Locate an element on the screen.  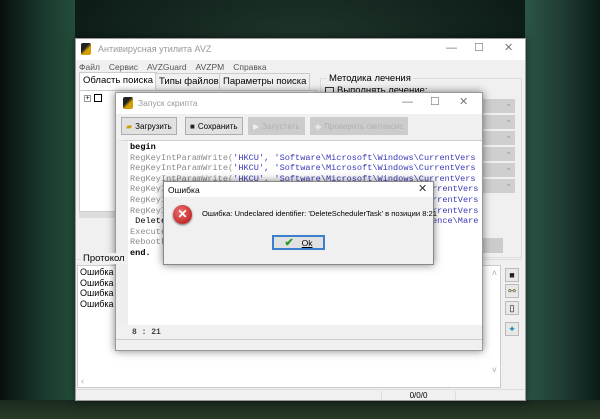
check-syntax-icon: ◈ is located at coordinates (318, 126).